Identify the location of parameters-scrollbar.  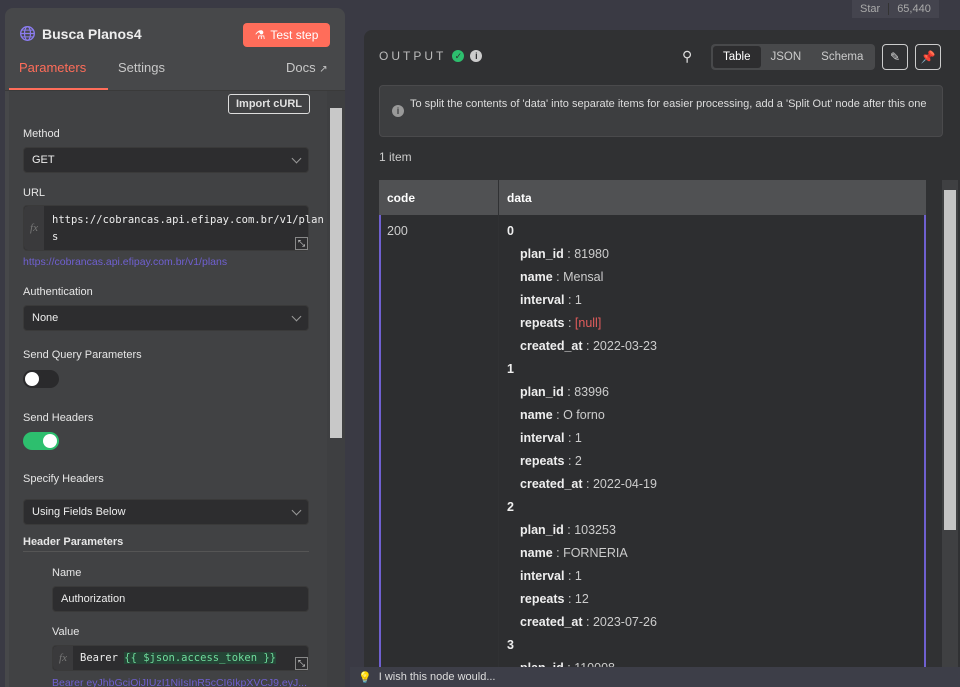
(336, 389).